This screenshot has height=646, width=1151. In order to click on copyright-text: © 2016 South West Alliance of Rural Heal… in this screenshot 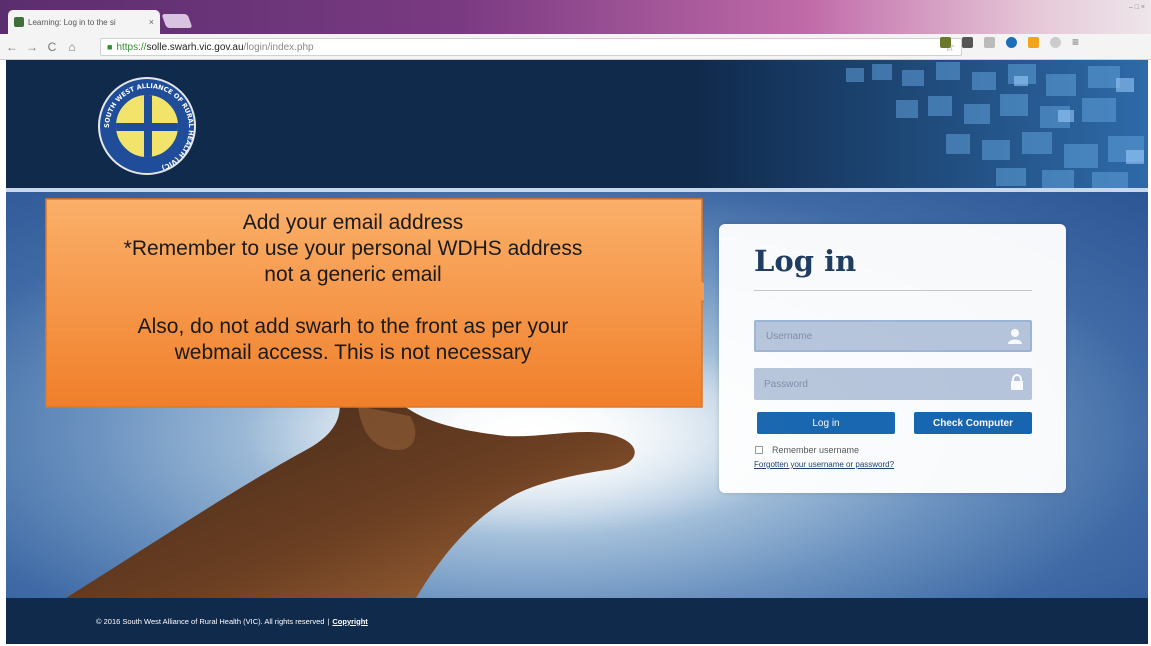, I will do `click(210, 621)`.